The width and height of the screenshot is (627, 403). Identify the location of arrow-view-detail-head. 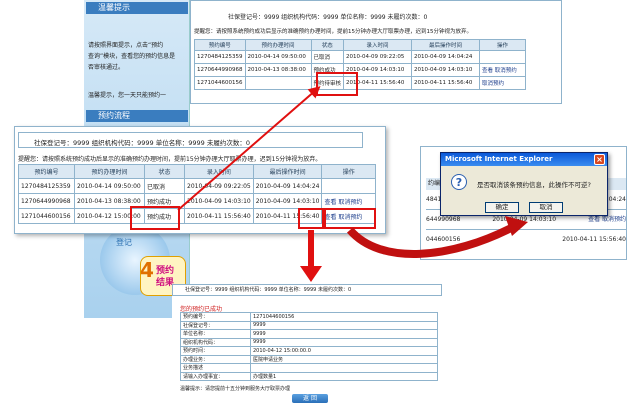
(311, 274).